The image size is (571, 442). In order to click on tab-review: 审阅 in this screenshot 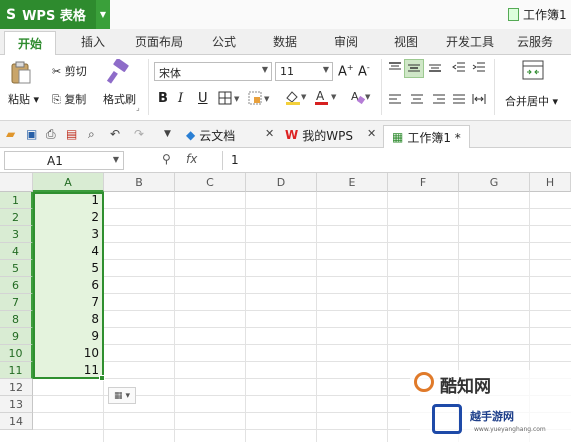, I will do `click(346, 41)`.